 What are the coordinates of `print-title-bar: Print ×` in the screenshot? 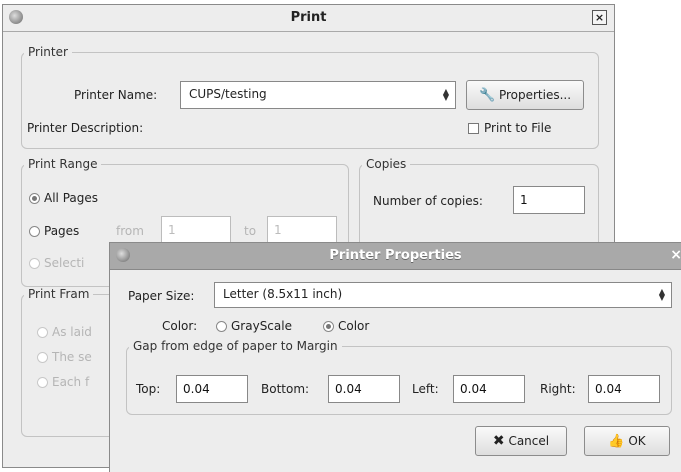 It's located at (308, 18).